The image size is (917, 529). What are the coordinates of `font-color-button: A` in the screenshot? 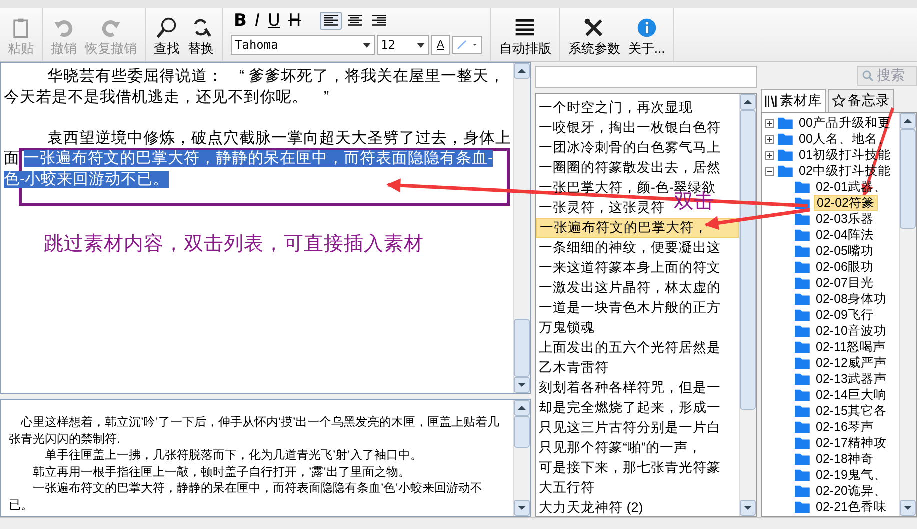 It's located at (440, 45).